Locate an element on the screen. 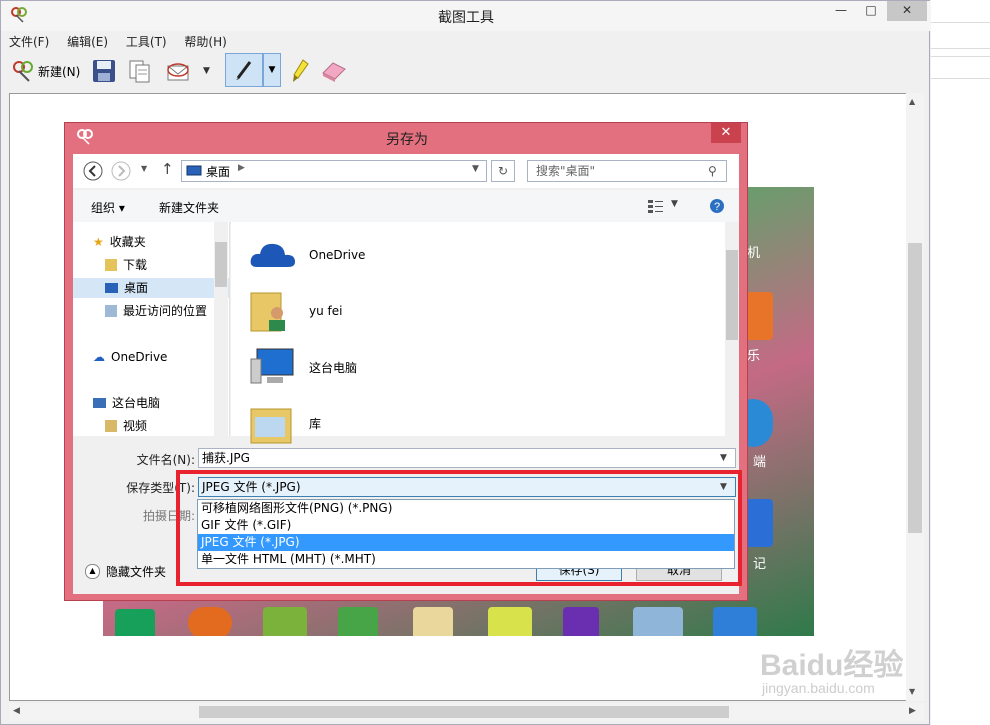  hide-folders-label: 隐藏文件夹 is located at coordinates (136, 572).